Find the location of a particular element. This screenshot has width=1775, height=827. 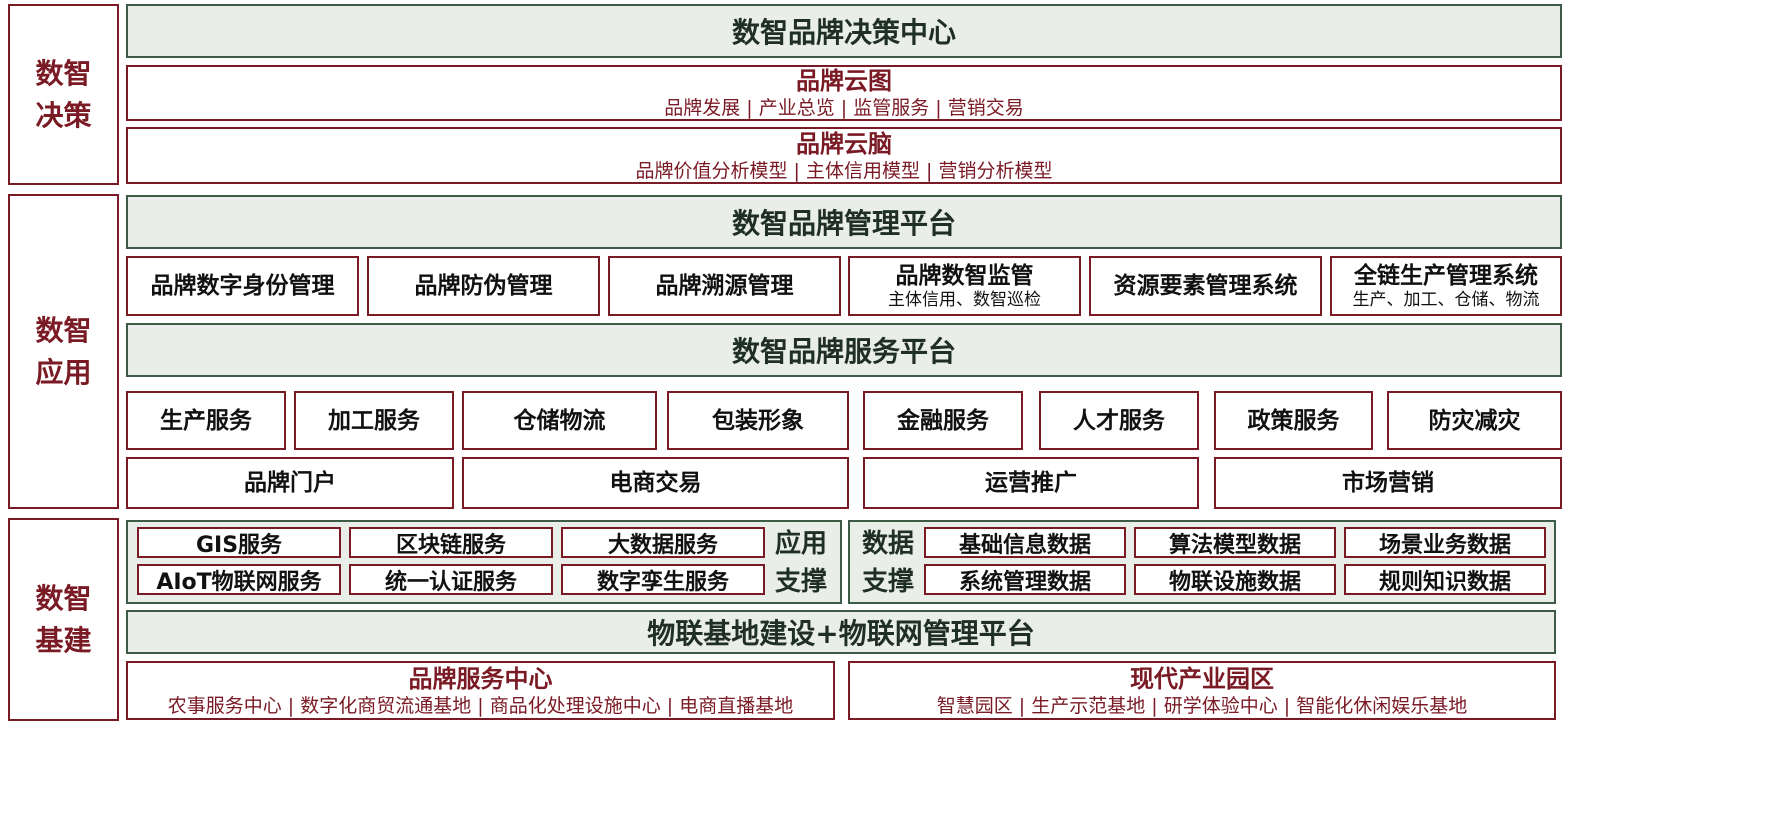

brand-service-center-title: 品牌服务中心 is located at coordinates (480, 678).